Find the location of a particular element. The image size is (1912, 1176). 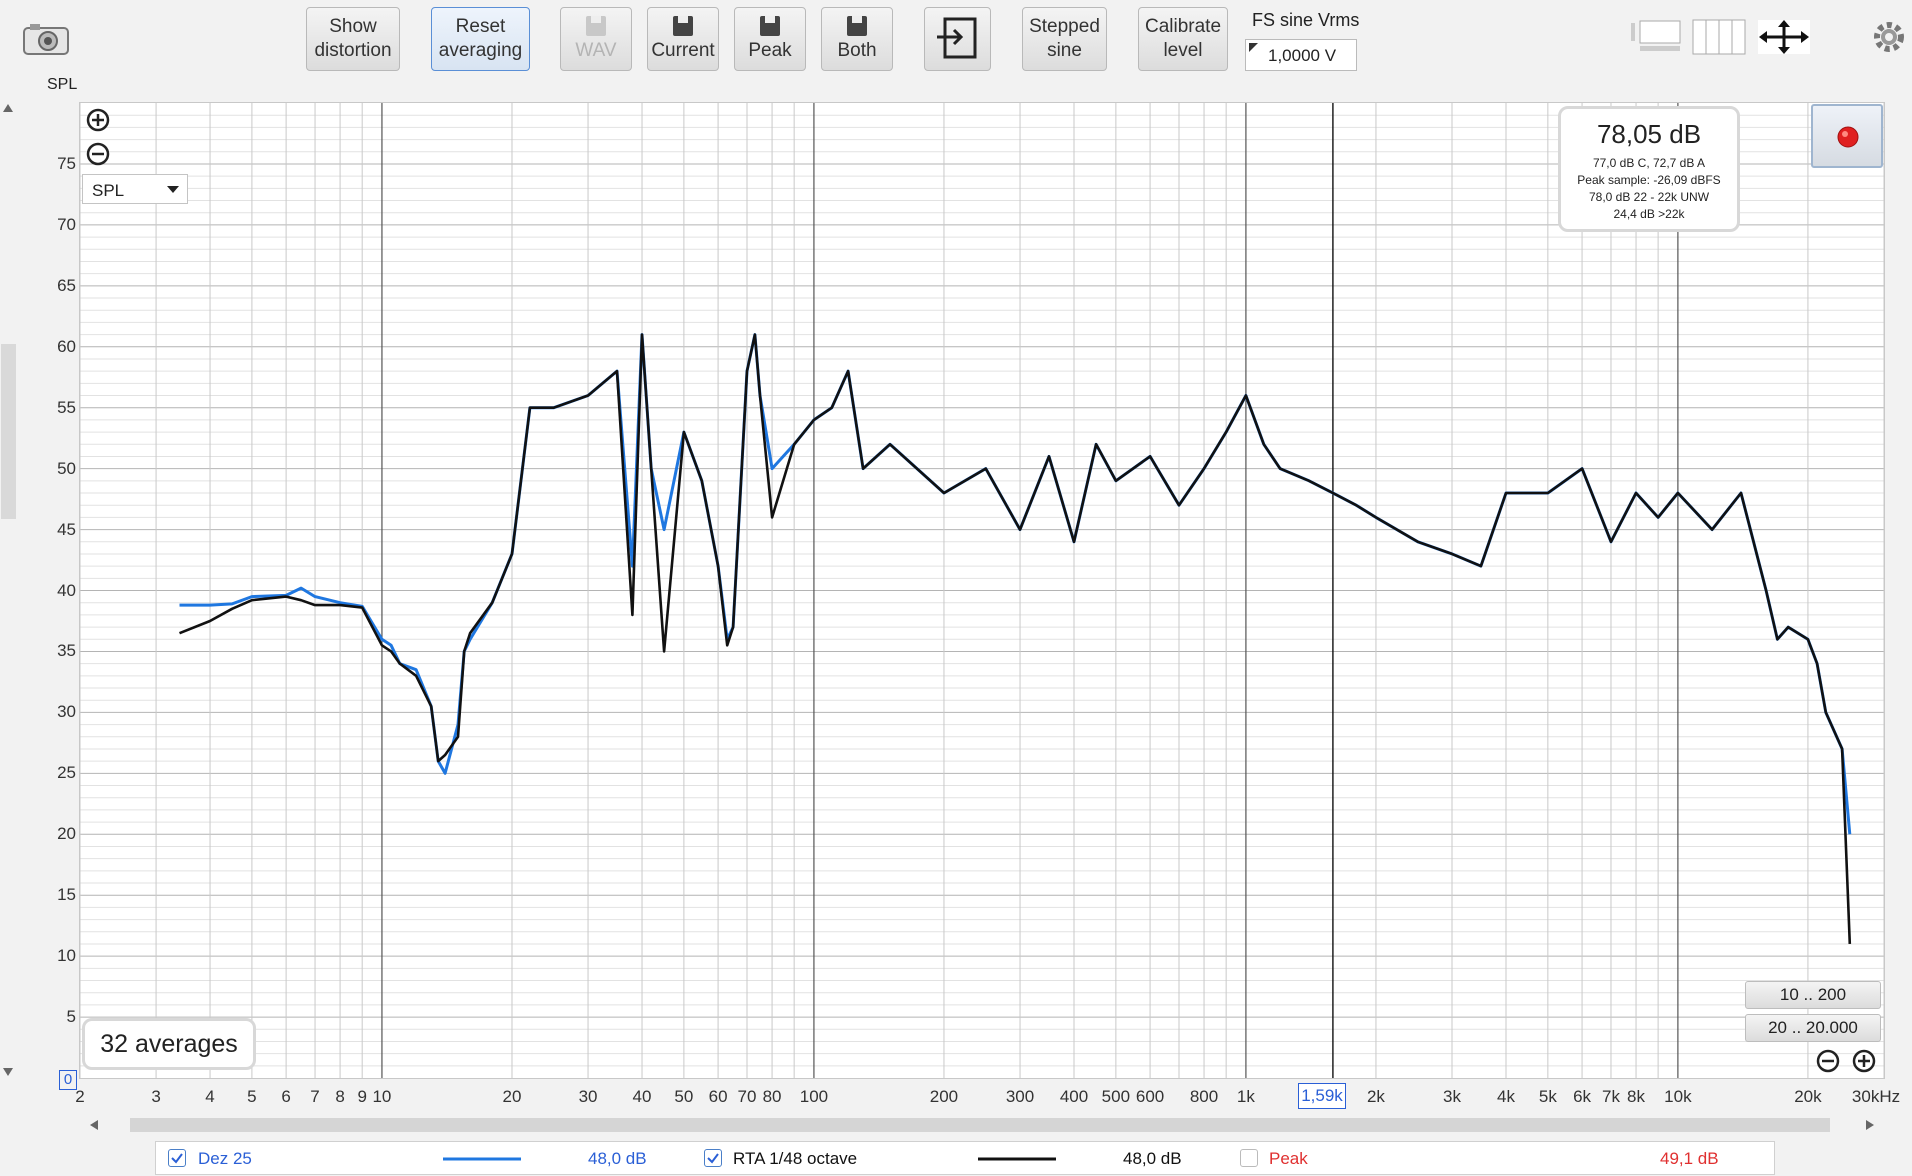

reset-averaging-line1: Reset is located at coordinates (480, 26).